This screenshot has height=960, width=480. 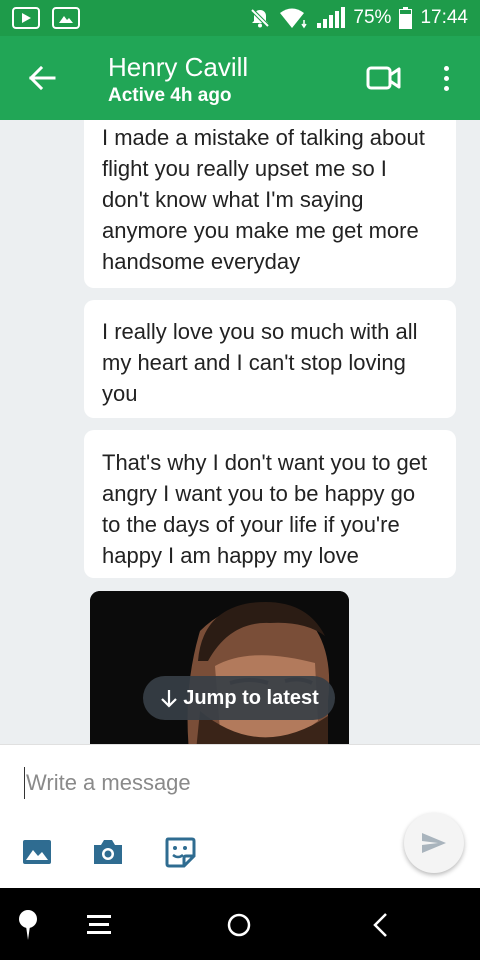 I want to click on sticker-icon, so click(x=180, y=852).